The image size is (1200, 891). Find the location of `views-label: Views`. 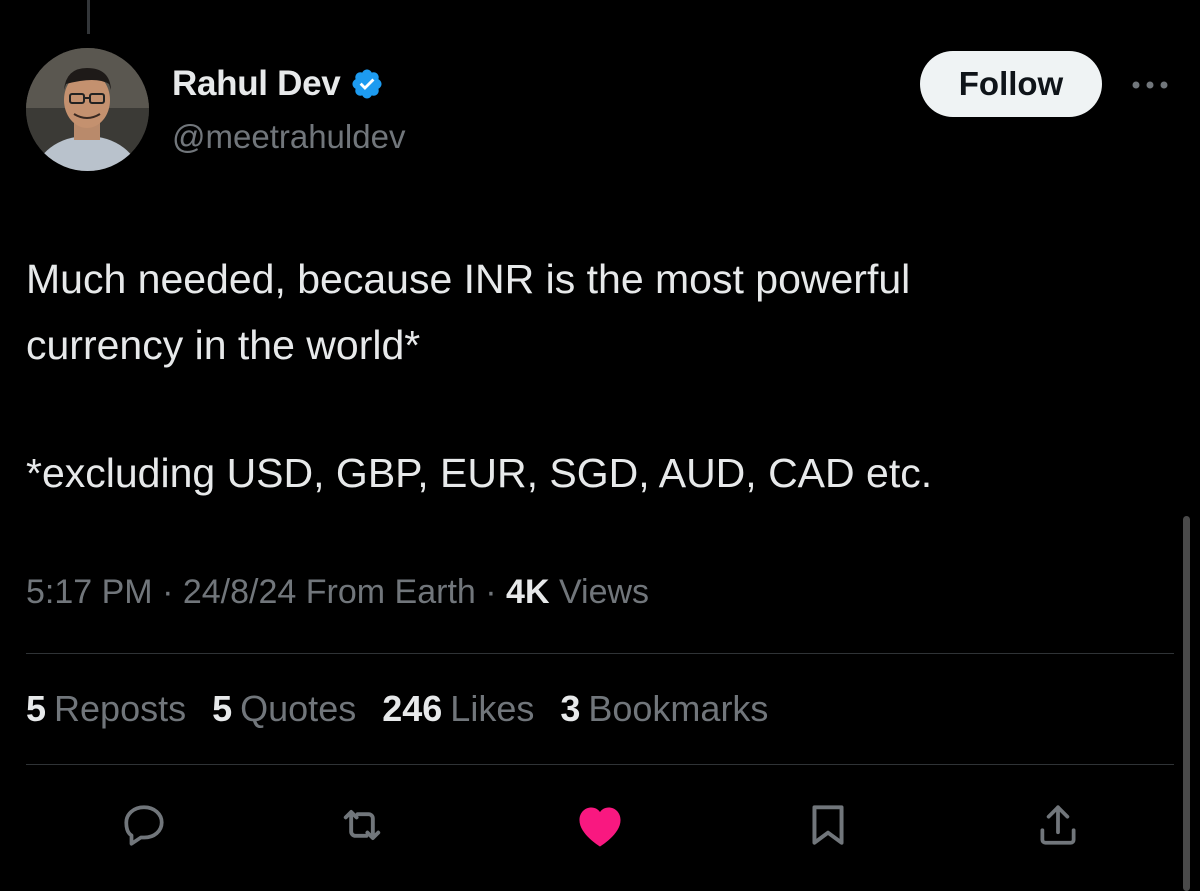

views-label: Views is located at coordinates (604, 592).